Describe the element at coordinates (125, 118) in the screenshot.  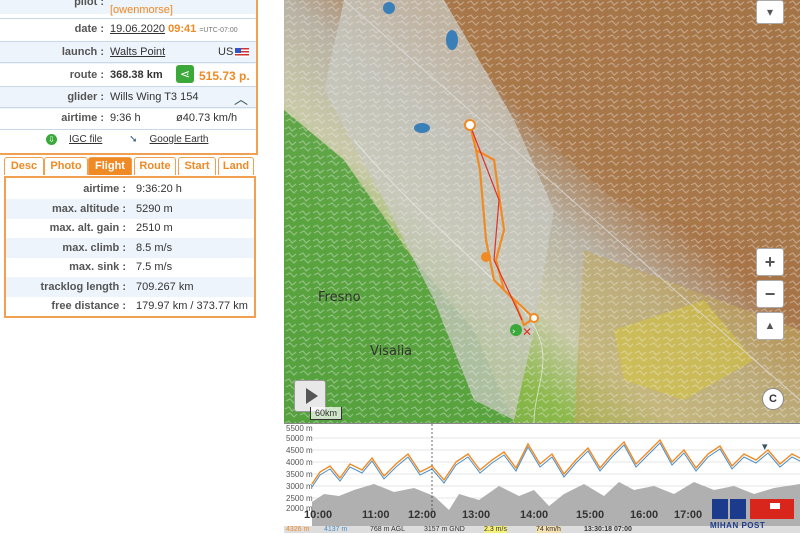
I see `airtime-value: 9:36 h` at that location.